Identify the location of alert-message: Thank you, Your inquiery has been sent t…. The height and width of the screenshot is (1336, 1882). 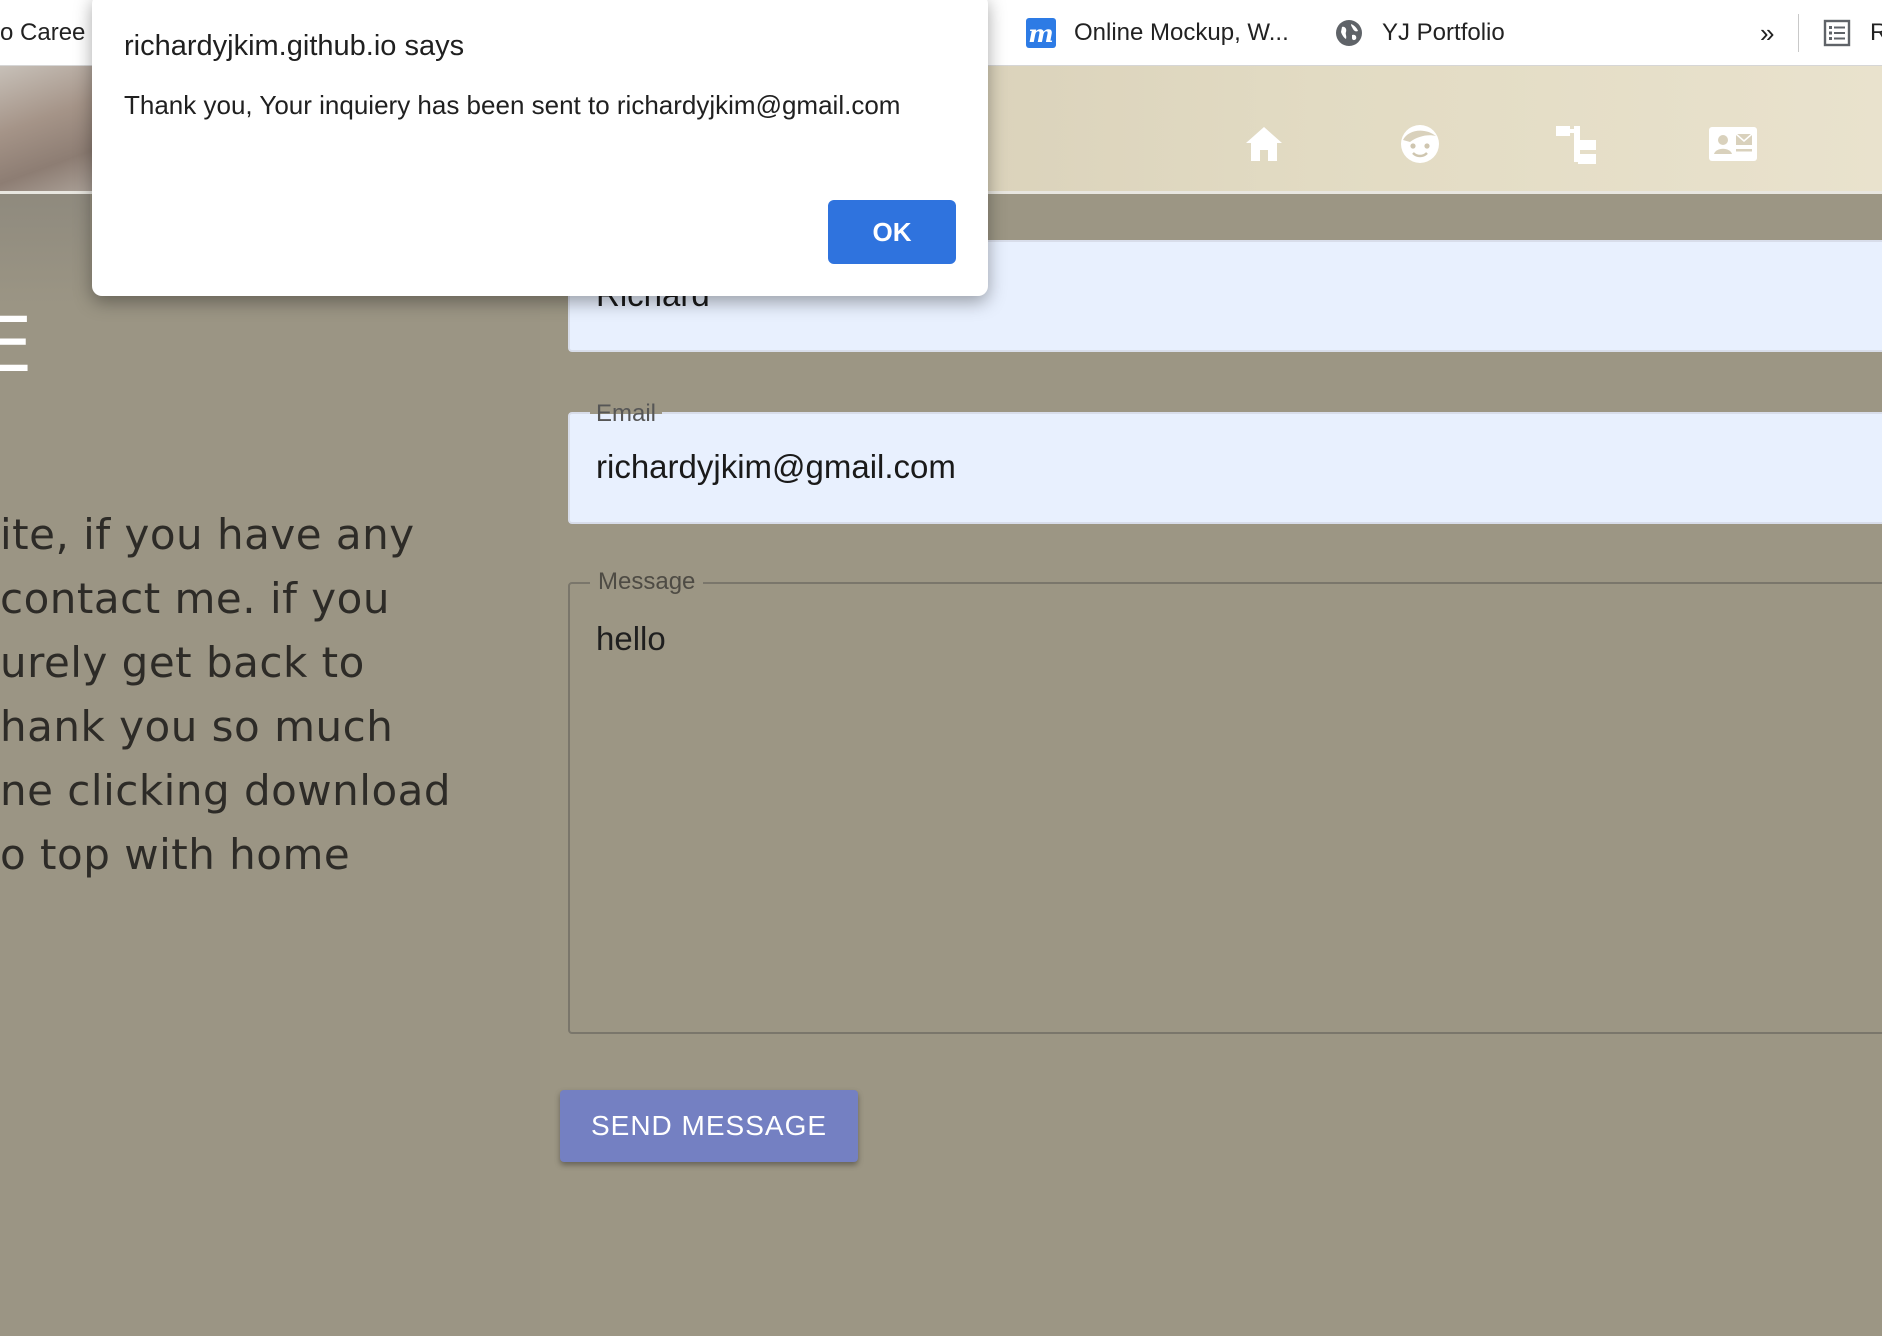
(512, 105).